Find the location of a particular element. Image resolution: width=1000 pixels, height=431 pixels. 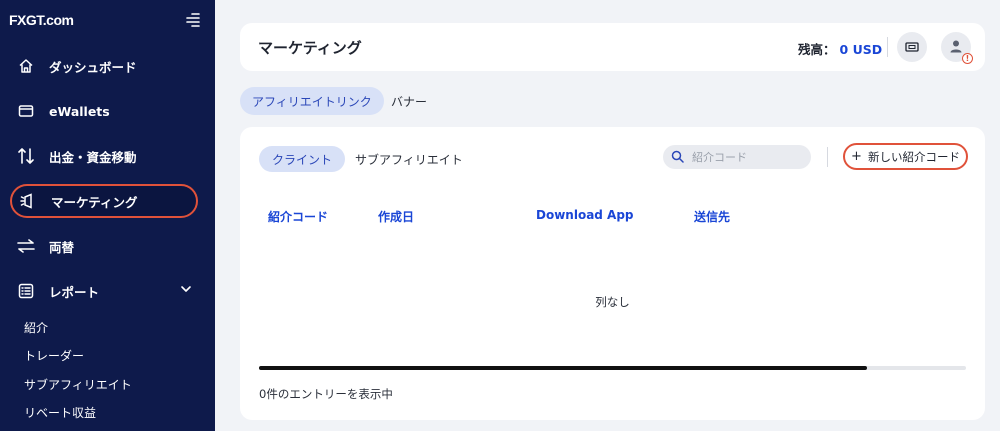

sidebar-item-report: レポート is located at coordinates (104, 291).